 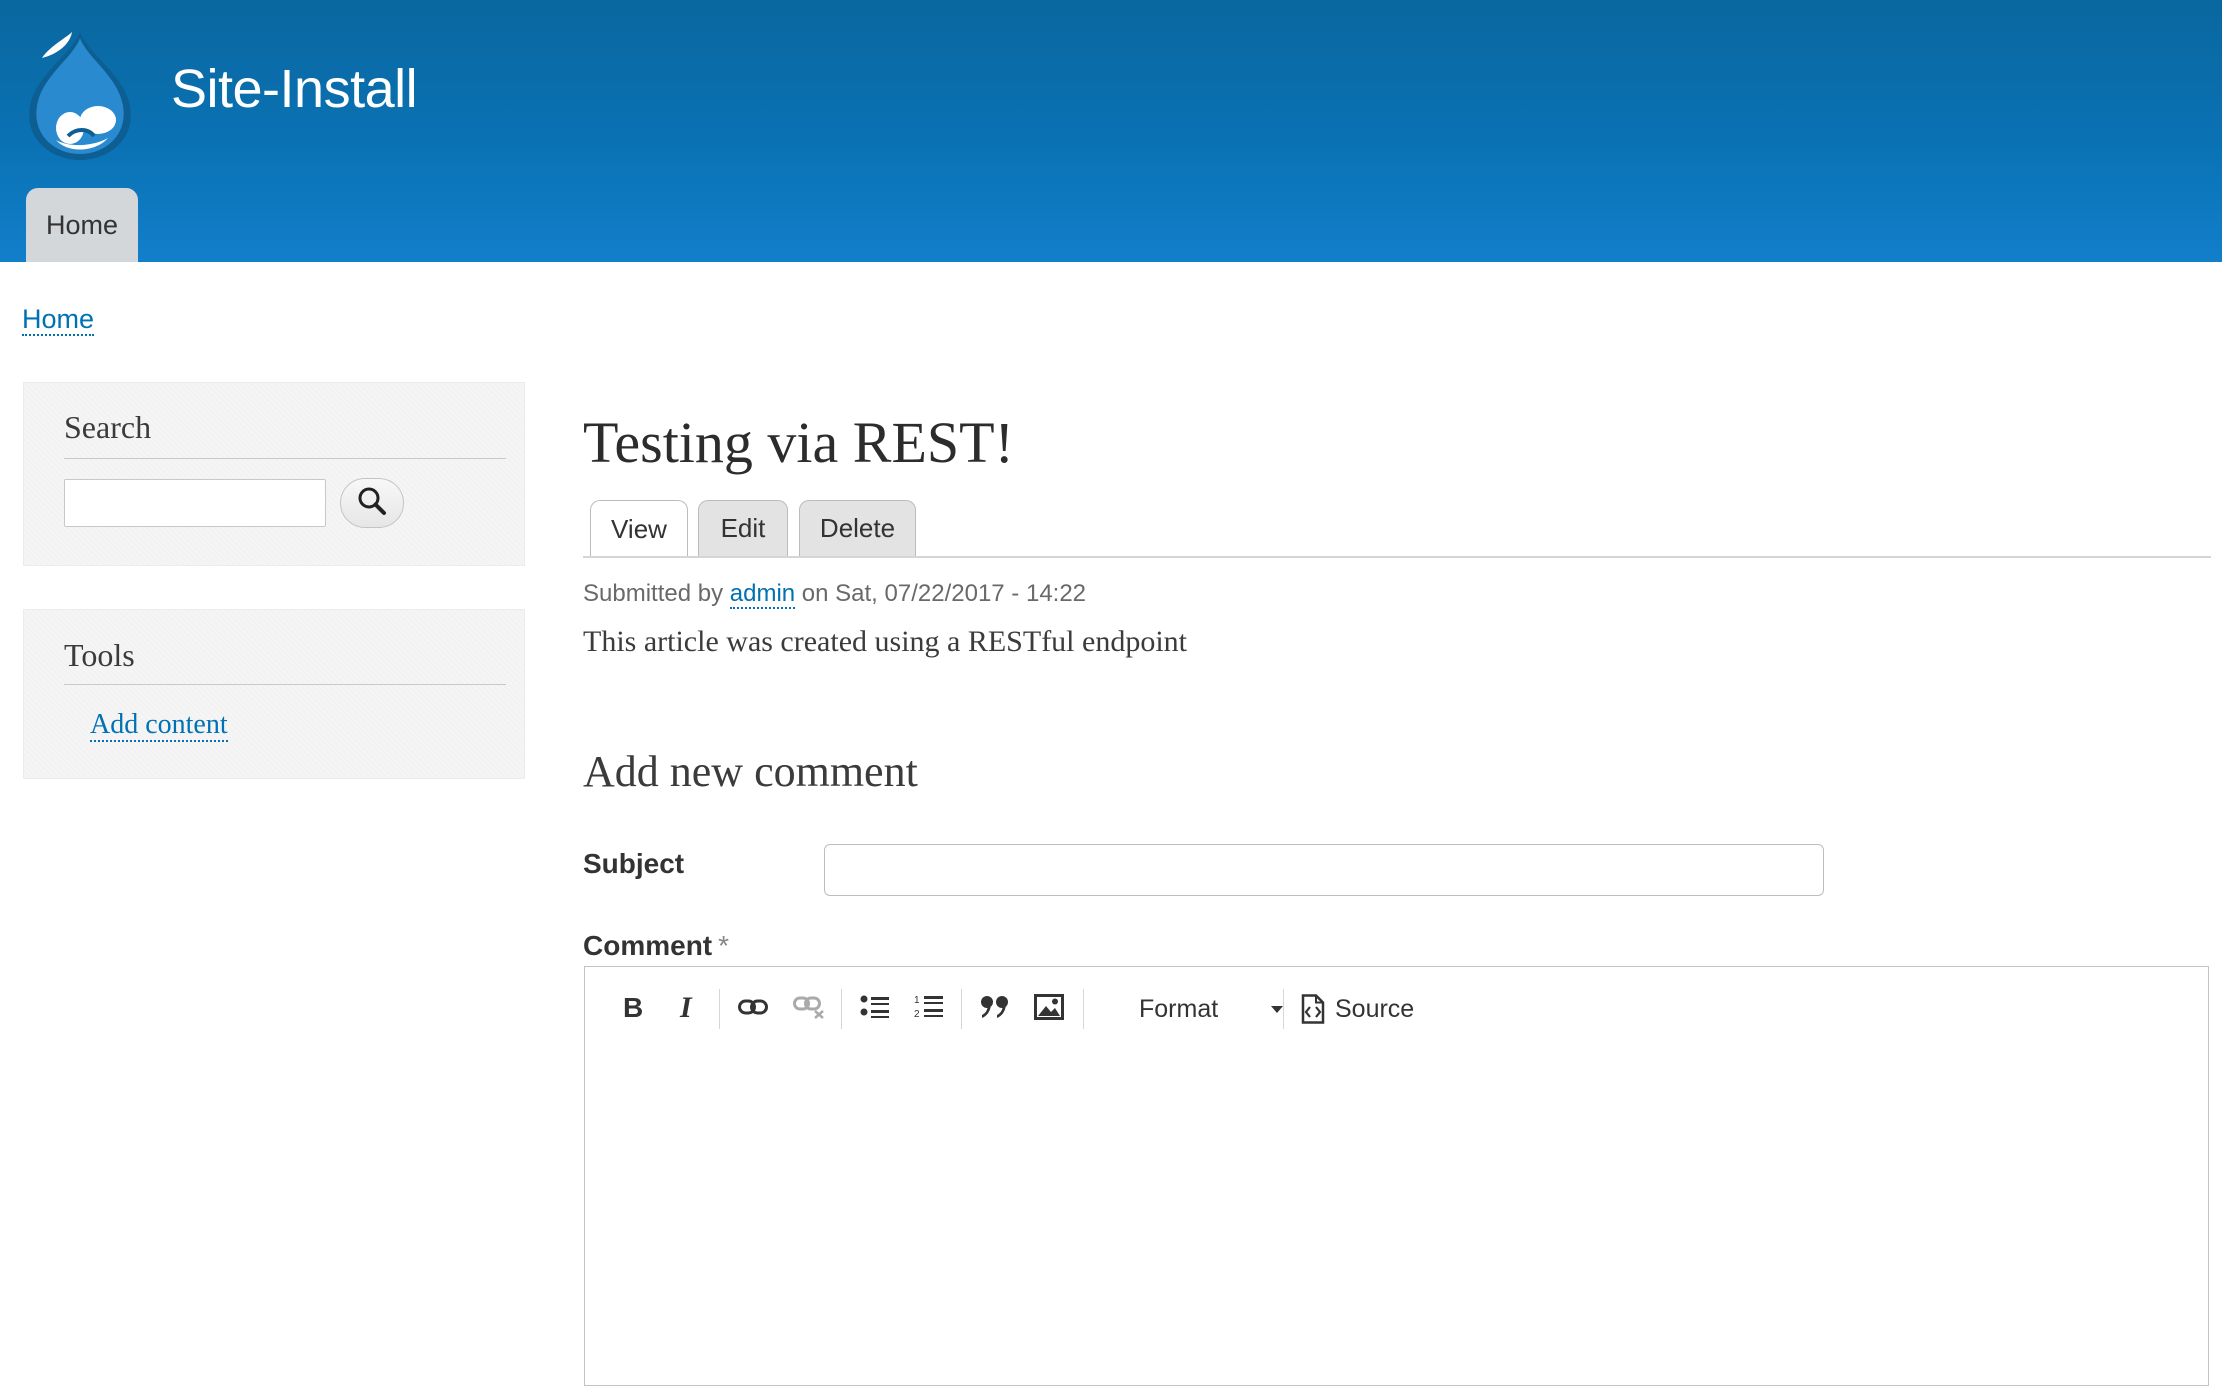 What do you see at coordinates (274, 474) in the screenshot?
I see `search-block: Search` at bounding box center [274, 474].